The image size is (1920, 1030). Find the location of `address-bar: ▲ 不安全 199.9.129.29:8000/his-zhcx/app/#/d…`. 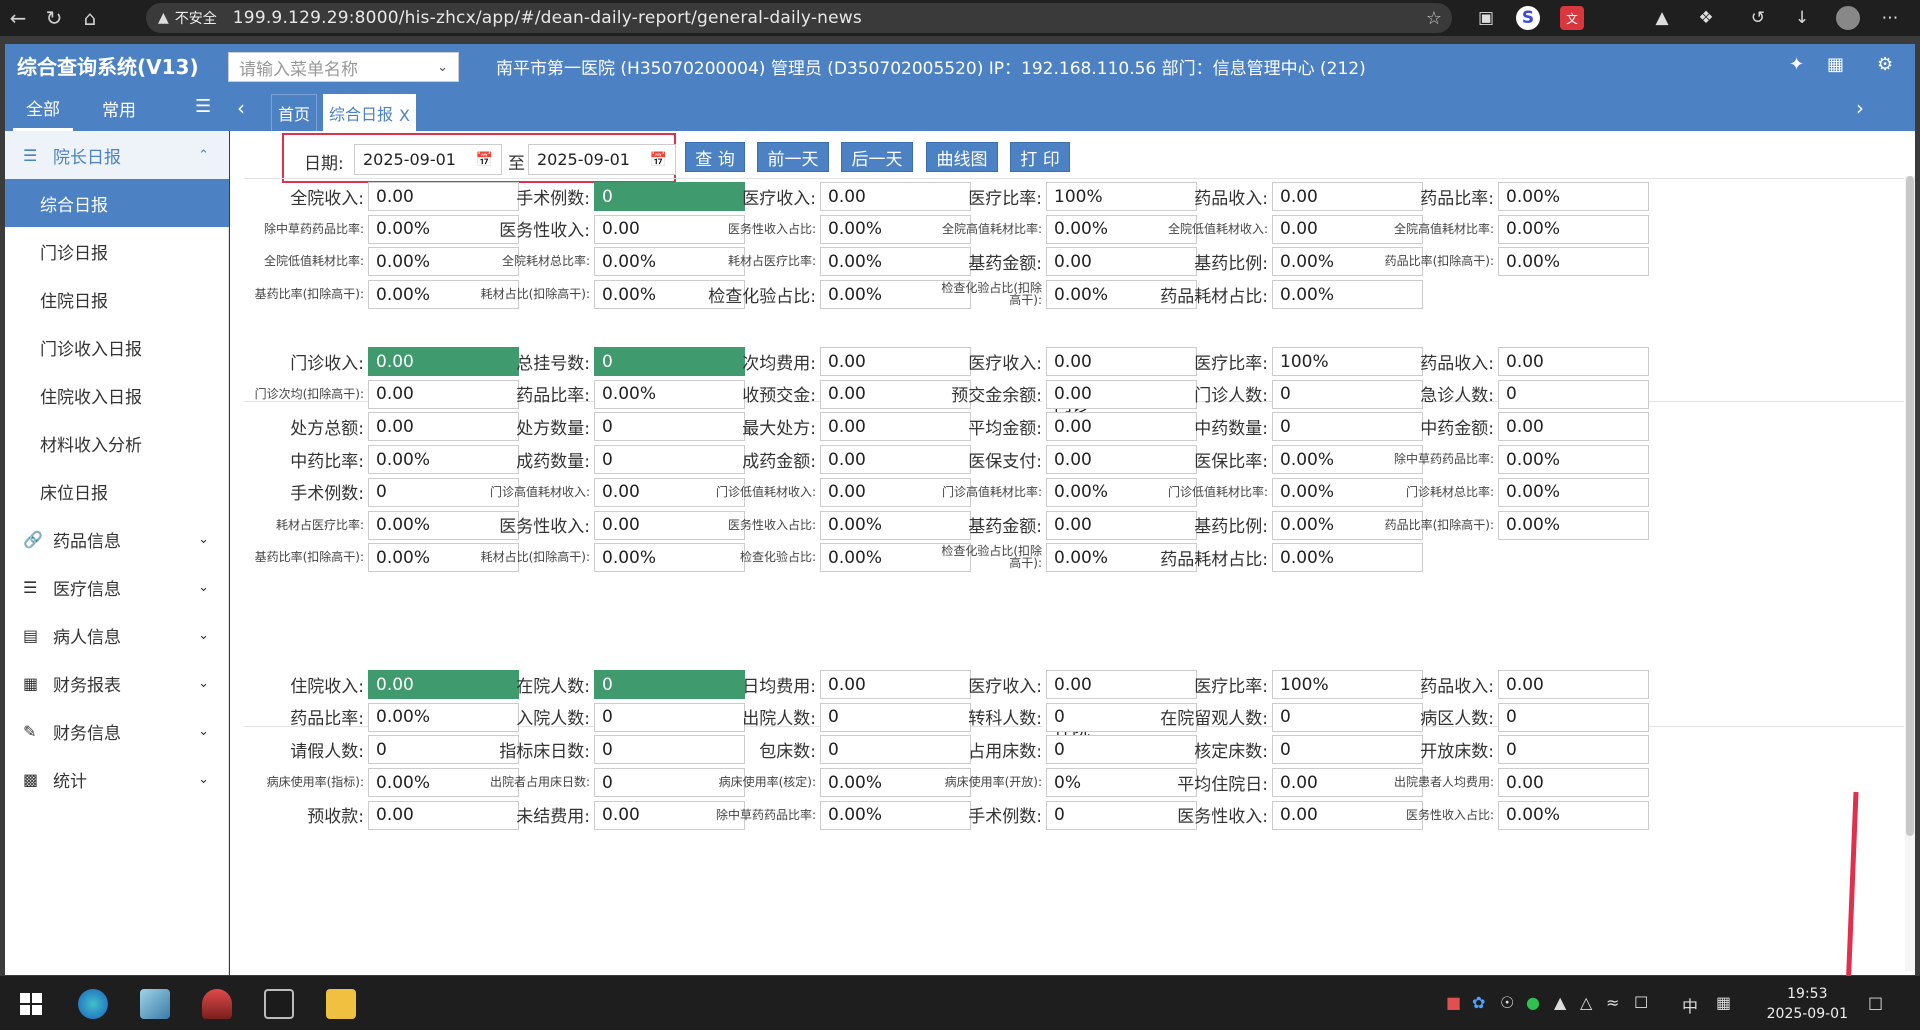

address-bar: ▲ 不安全 199.9.129.29:8000/his-zhcx/app/#/d… is located at coordinates (799, 18).